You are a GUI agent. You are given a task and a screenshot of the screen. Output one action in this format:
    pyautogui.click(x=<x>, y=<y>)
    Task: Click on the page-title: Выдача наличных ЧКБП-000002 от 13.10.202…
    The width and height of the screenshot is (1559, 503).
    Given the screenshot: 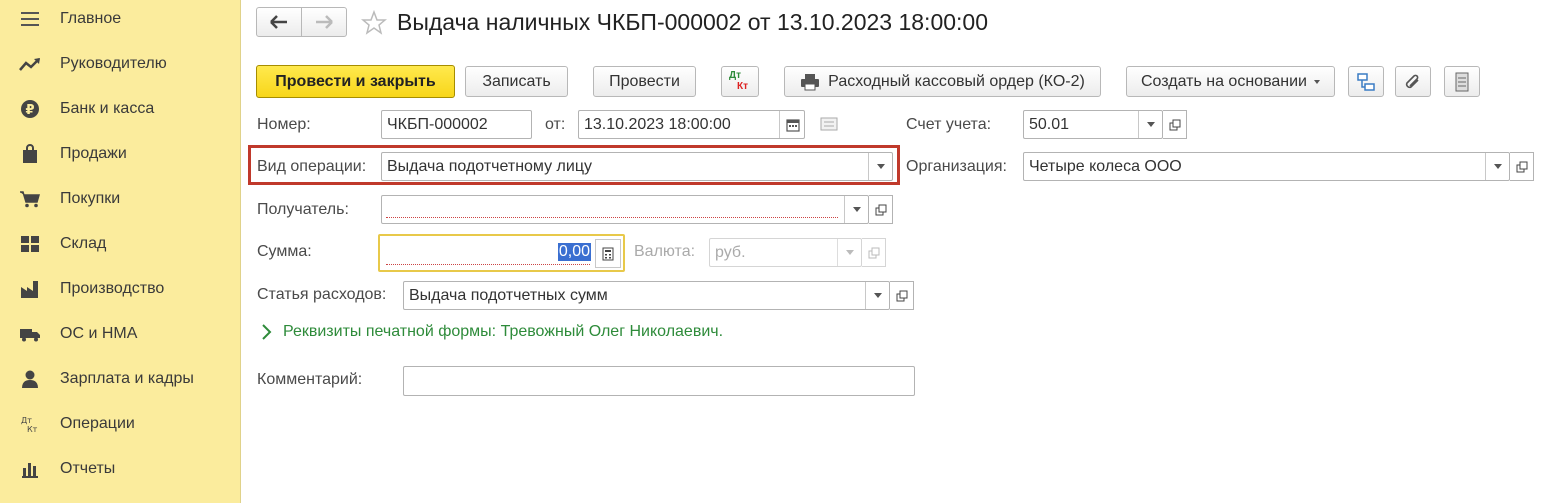 What is the action you would take?
    pyautogui.click(x=693, y=22)
    